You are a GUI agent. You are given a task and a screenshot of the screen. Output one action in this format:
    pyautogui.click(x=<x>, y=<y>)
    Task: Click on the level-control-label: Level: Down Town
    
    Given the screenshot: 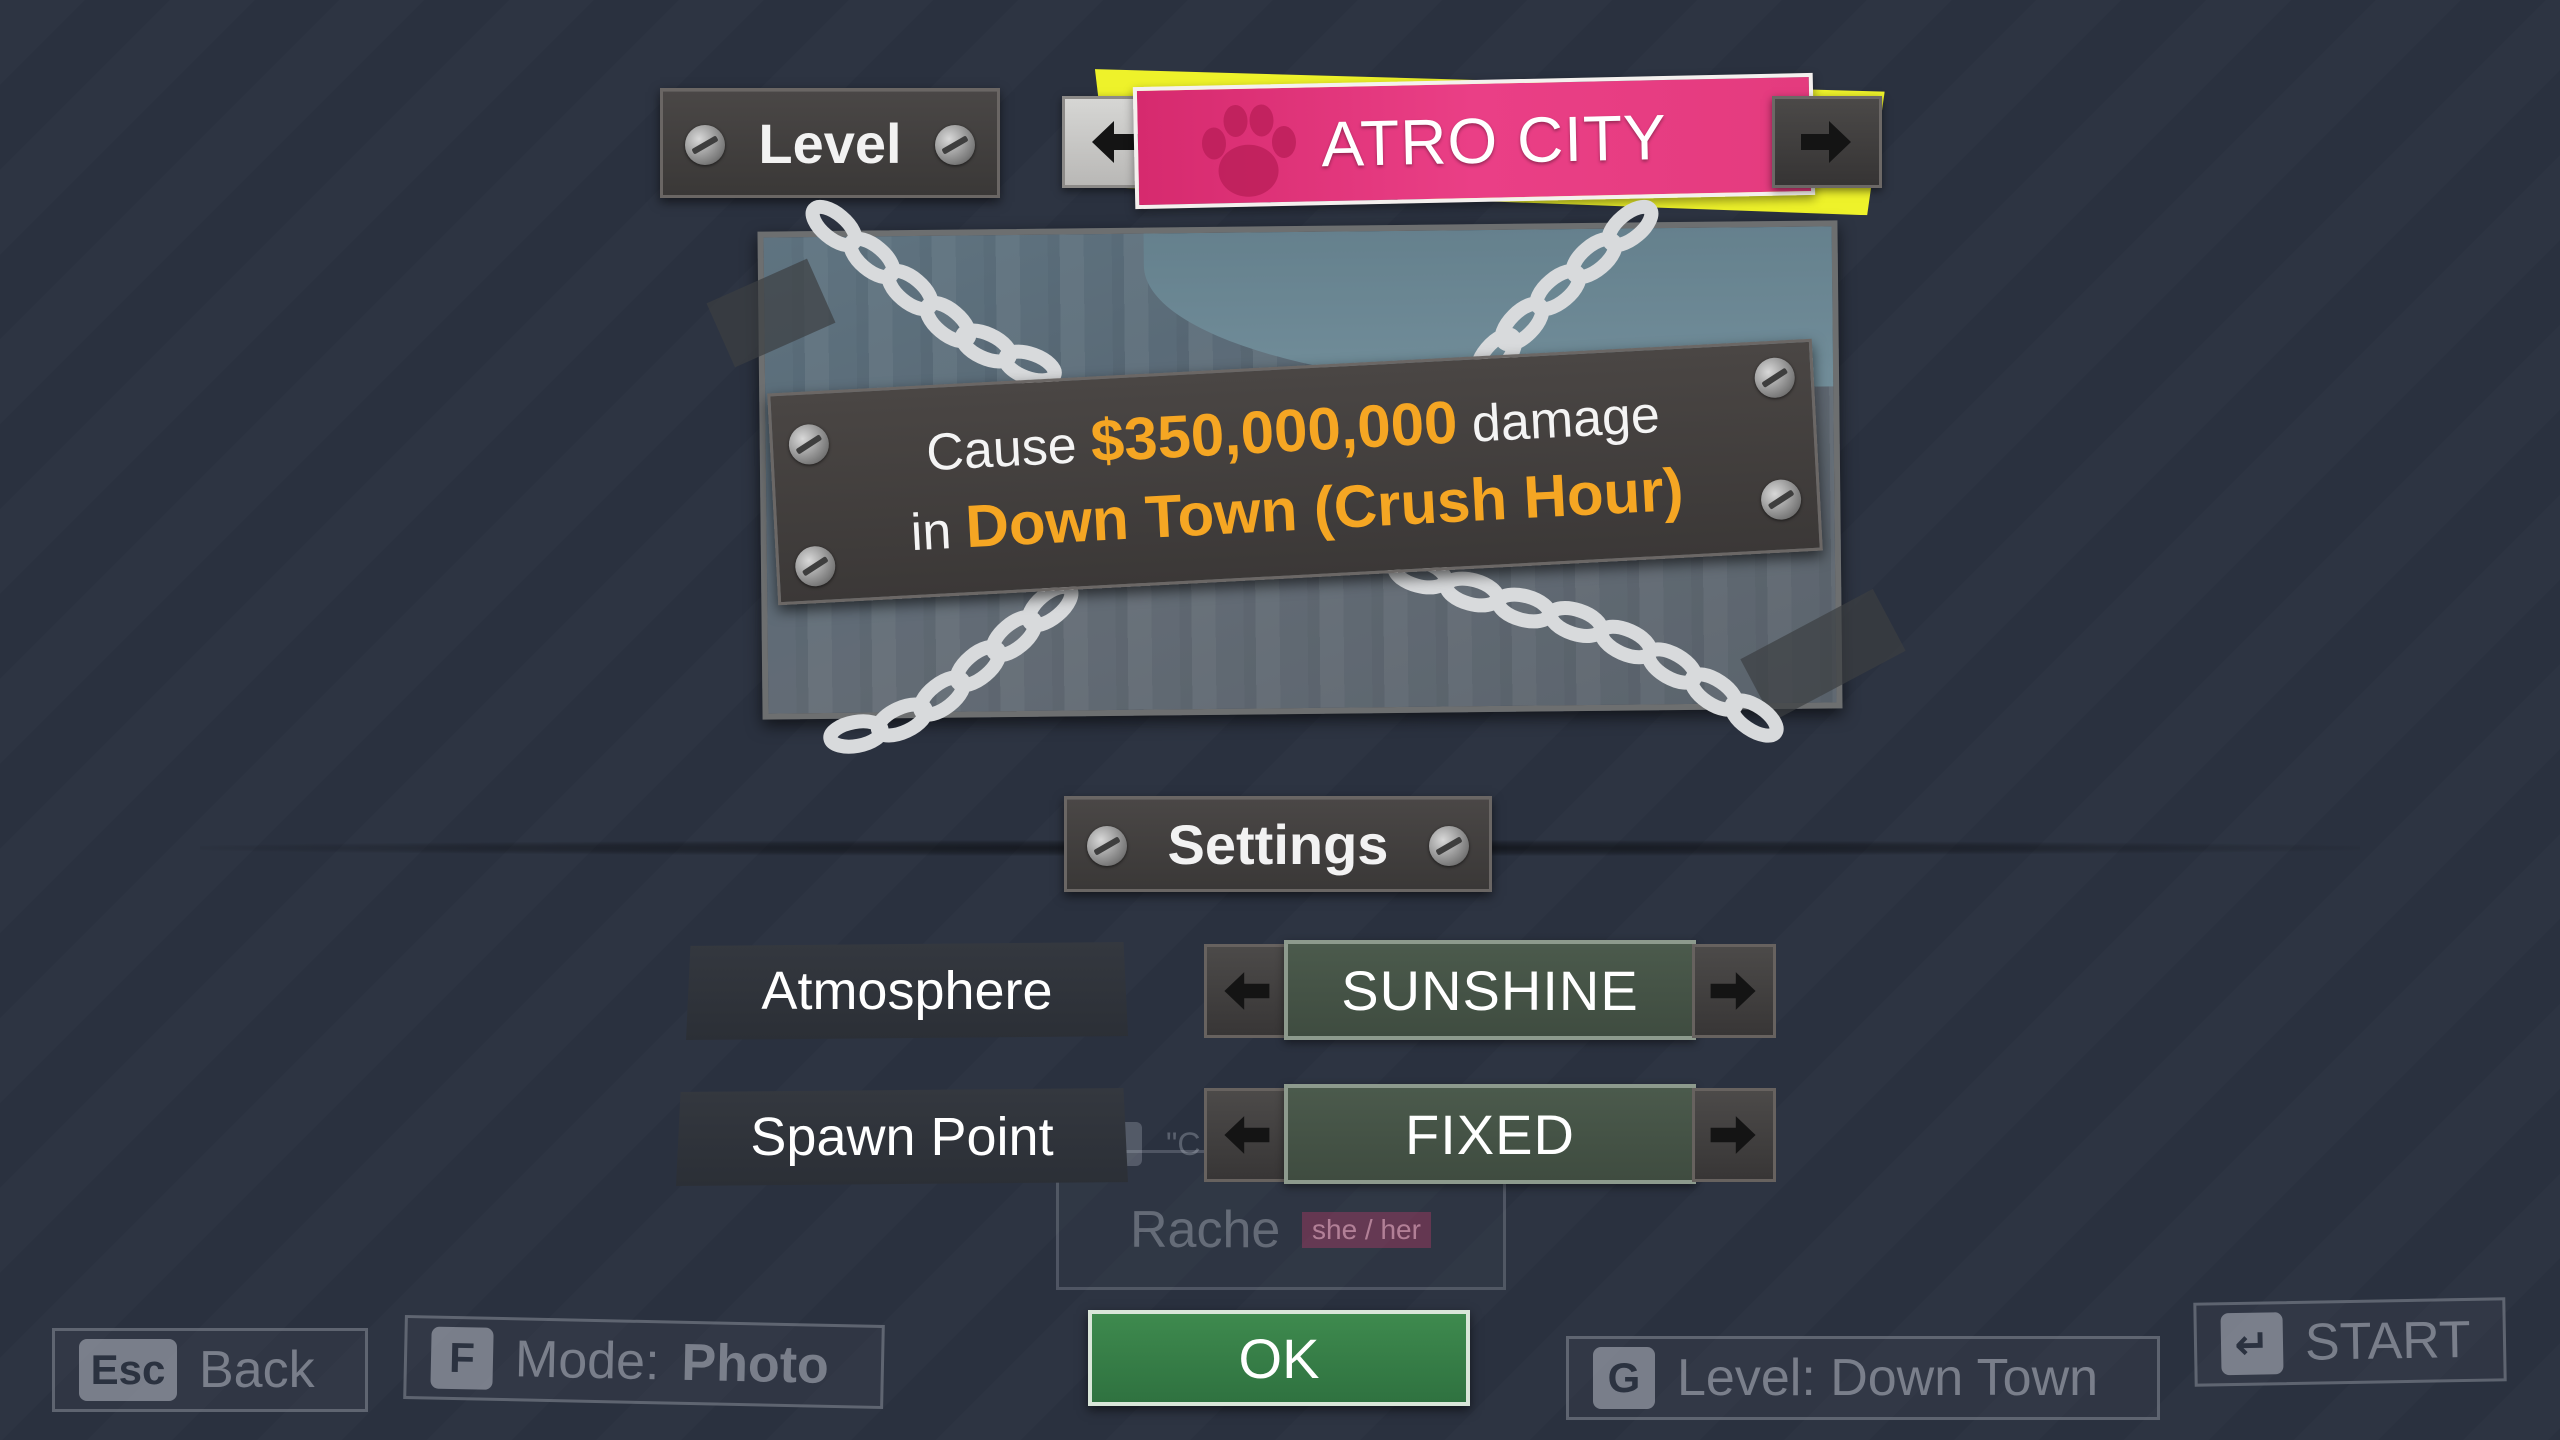 What is the action you would take?
    pyautogui.click(x=1888, y=1378)
    